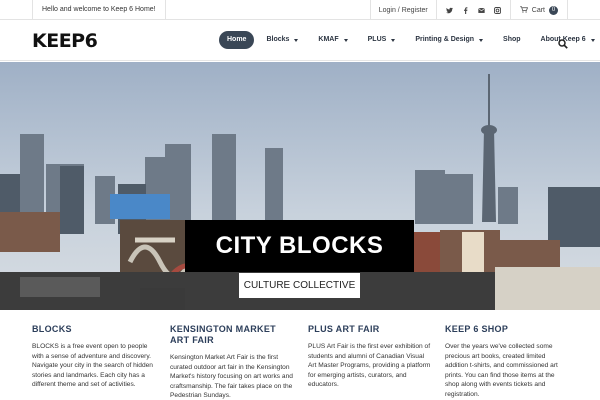  What do you see at coordinates (402, 10) in the screenshot?
I see `login-register-link: Login / Register` at bounding box center [402, 10].